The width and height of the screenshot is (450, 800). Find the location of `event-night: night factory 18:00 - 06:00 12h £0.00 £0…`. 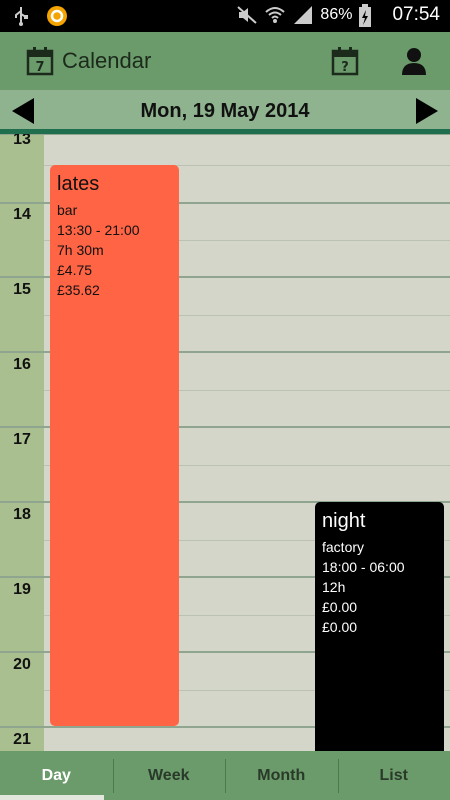

event-night: night factory 18:00 - 06:00 12h £0.00 £0… is located at coordinates (379, 626).